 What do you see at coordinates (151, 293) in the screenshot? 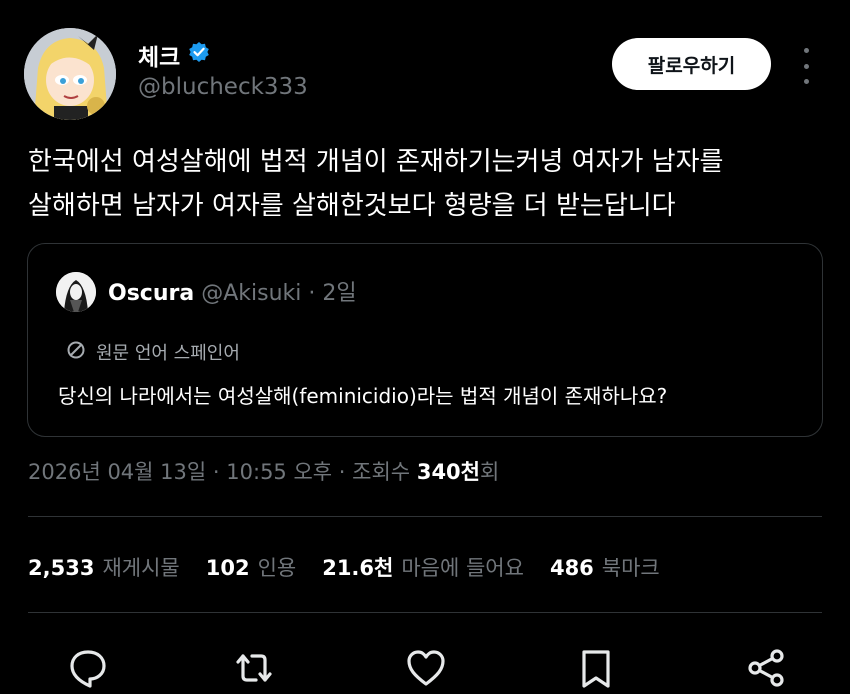
I see `quoted-author-name: Oscura` at bounding box center [151, 293].